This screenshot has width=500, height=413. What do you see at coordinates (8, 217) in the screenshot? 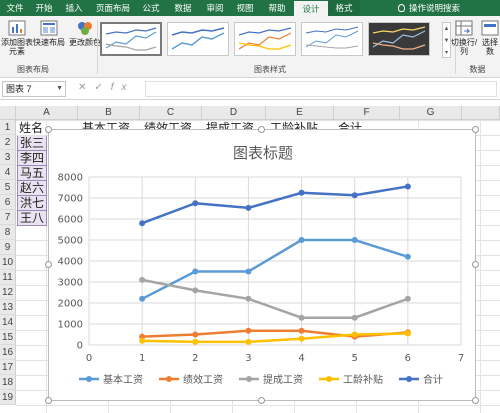
I see `row-header-7: 7` at bounding box center [8, 217].